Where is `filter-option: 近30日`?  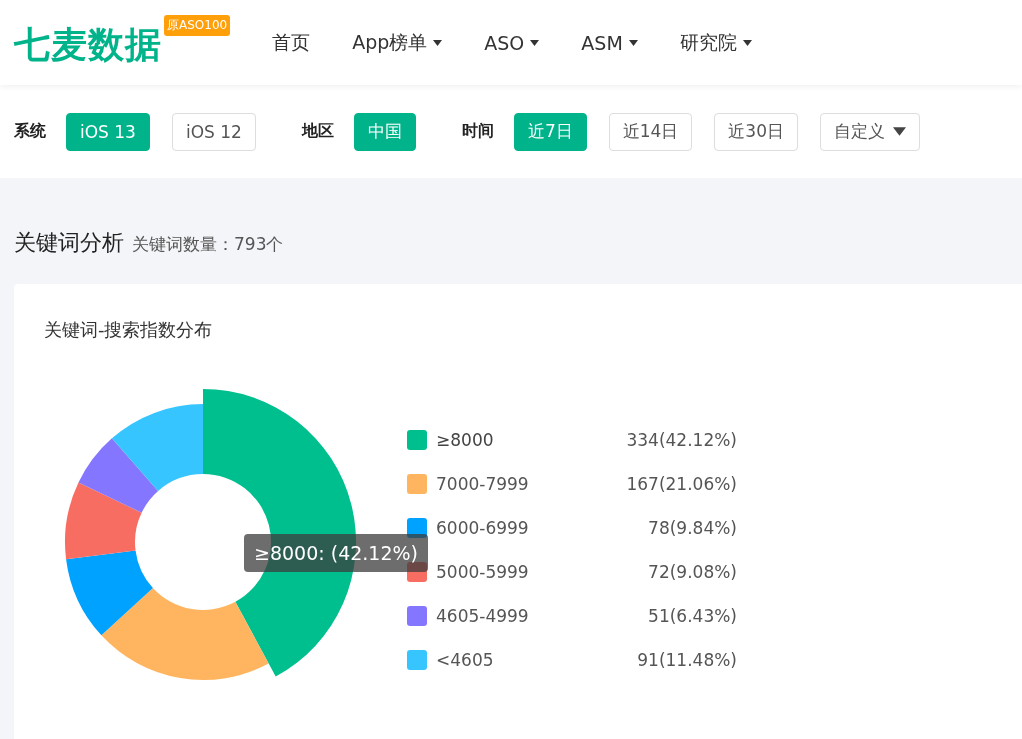
filter-option: 近30日 is located at coordinates (756, 131).